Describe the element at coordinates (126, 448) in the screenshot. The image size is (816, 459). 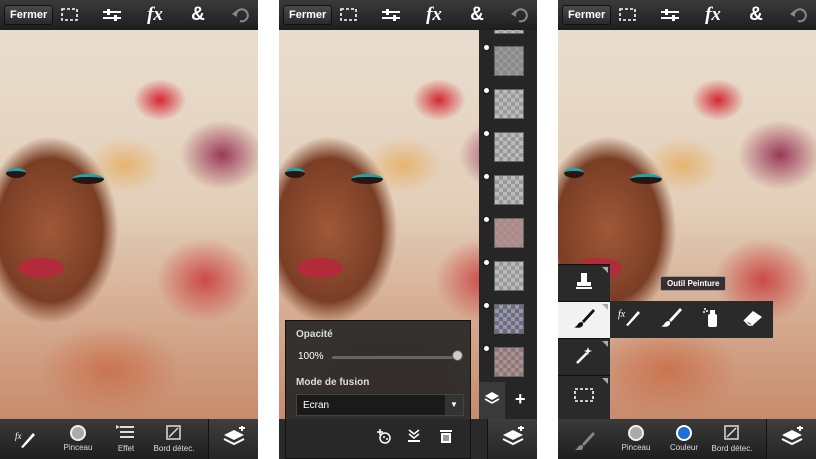
I see `effect-label: Effet` at that location.